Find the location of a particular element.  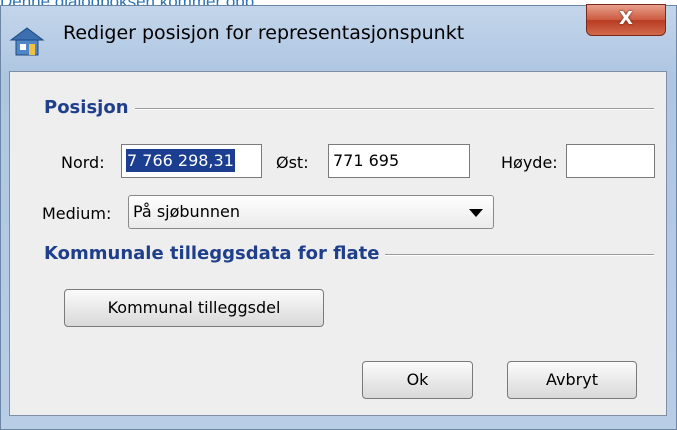

chevron-down-icon is located at coordinates (476, 213).